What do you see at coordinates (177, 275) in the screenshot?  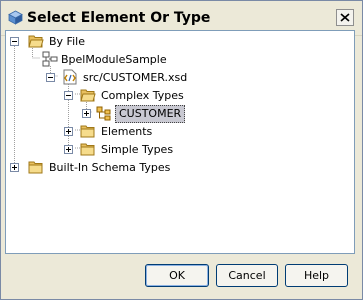 I see `ok-button: OK` at bounding box center [177, 275].